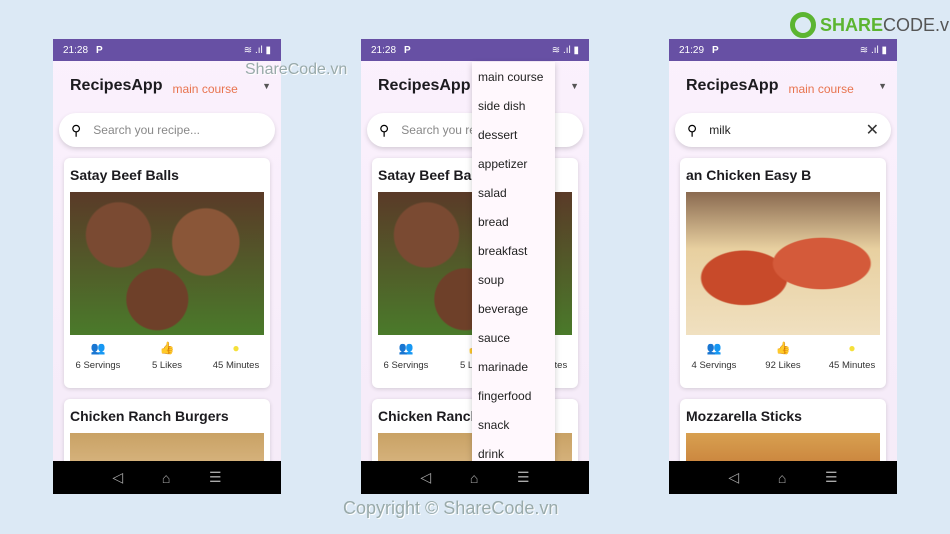  I want to click on dropdown-item: soup, so click(513, 285).